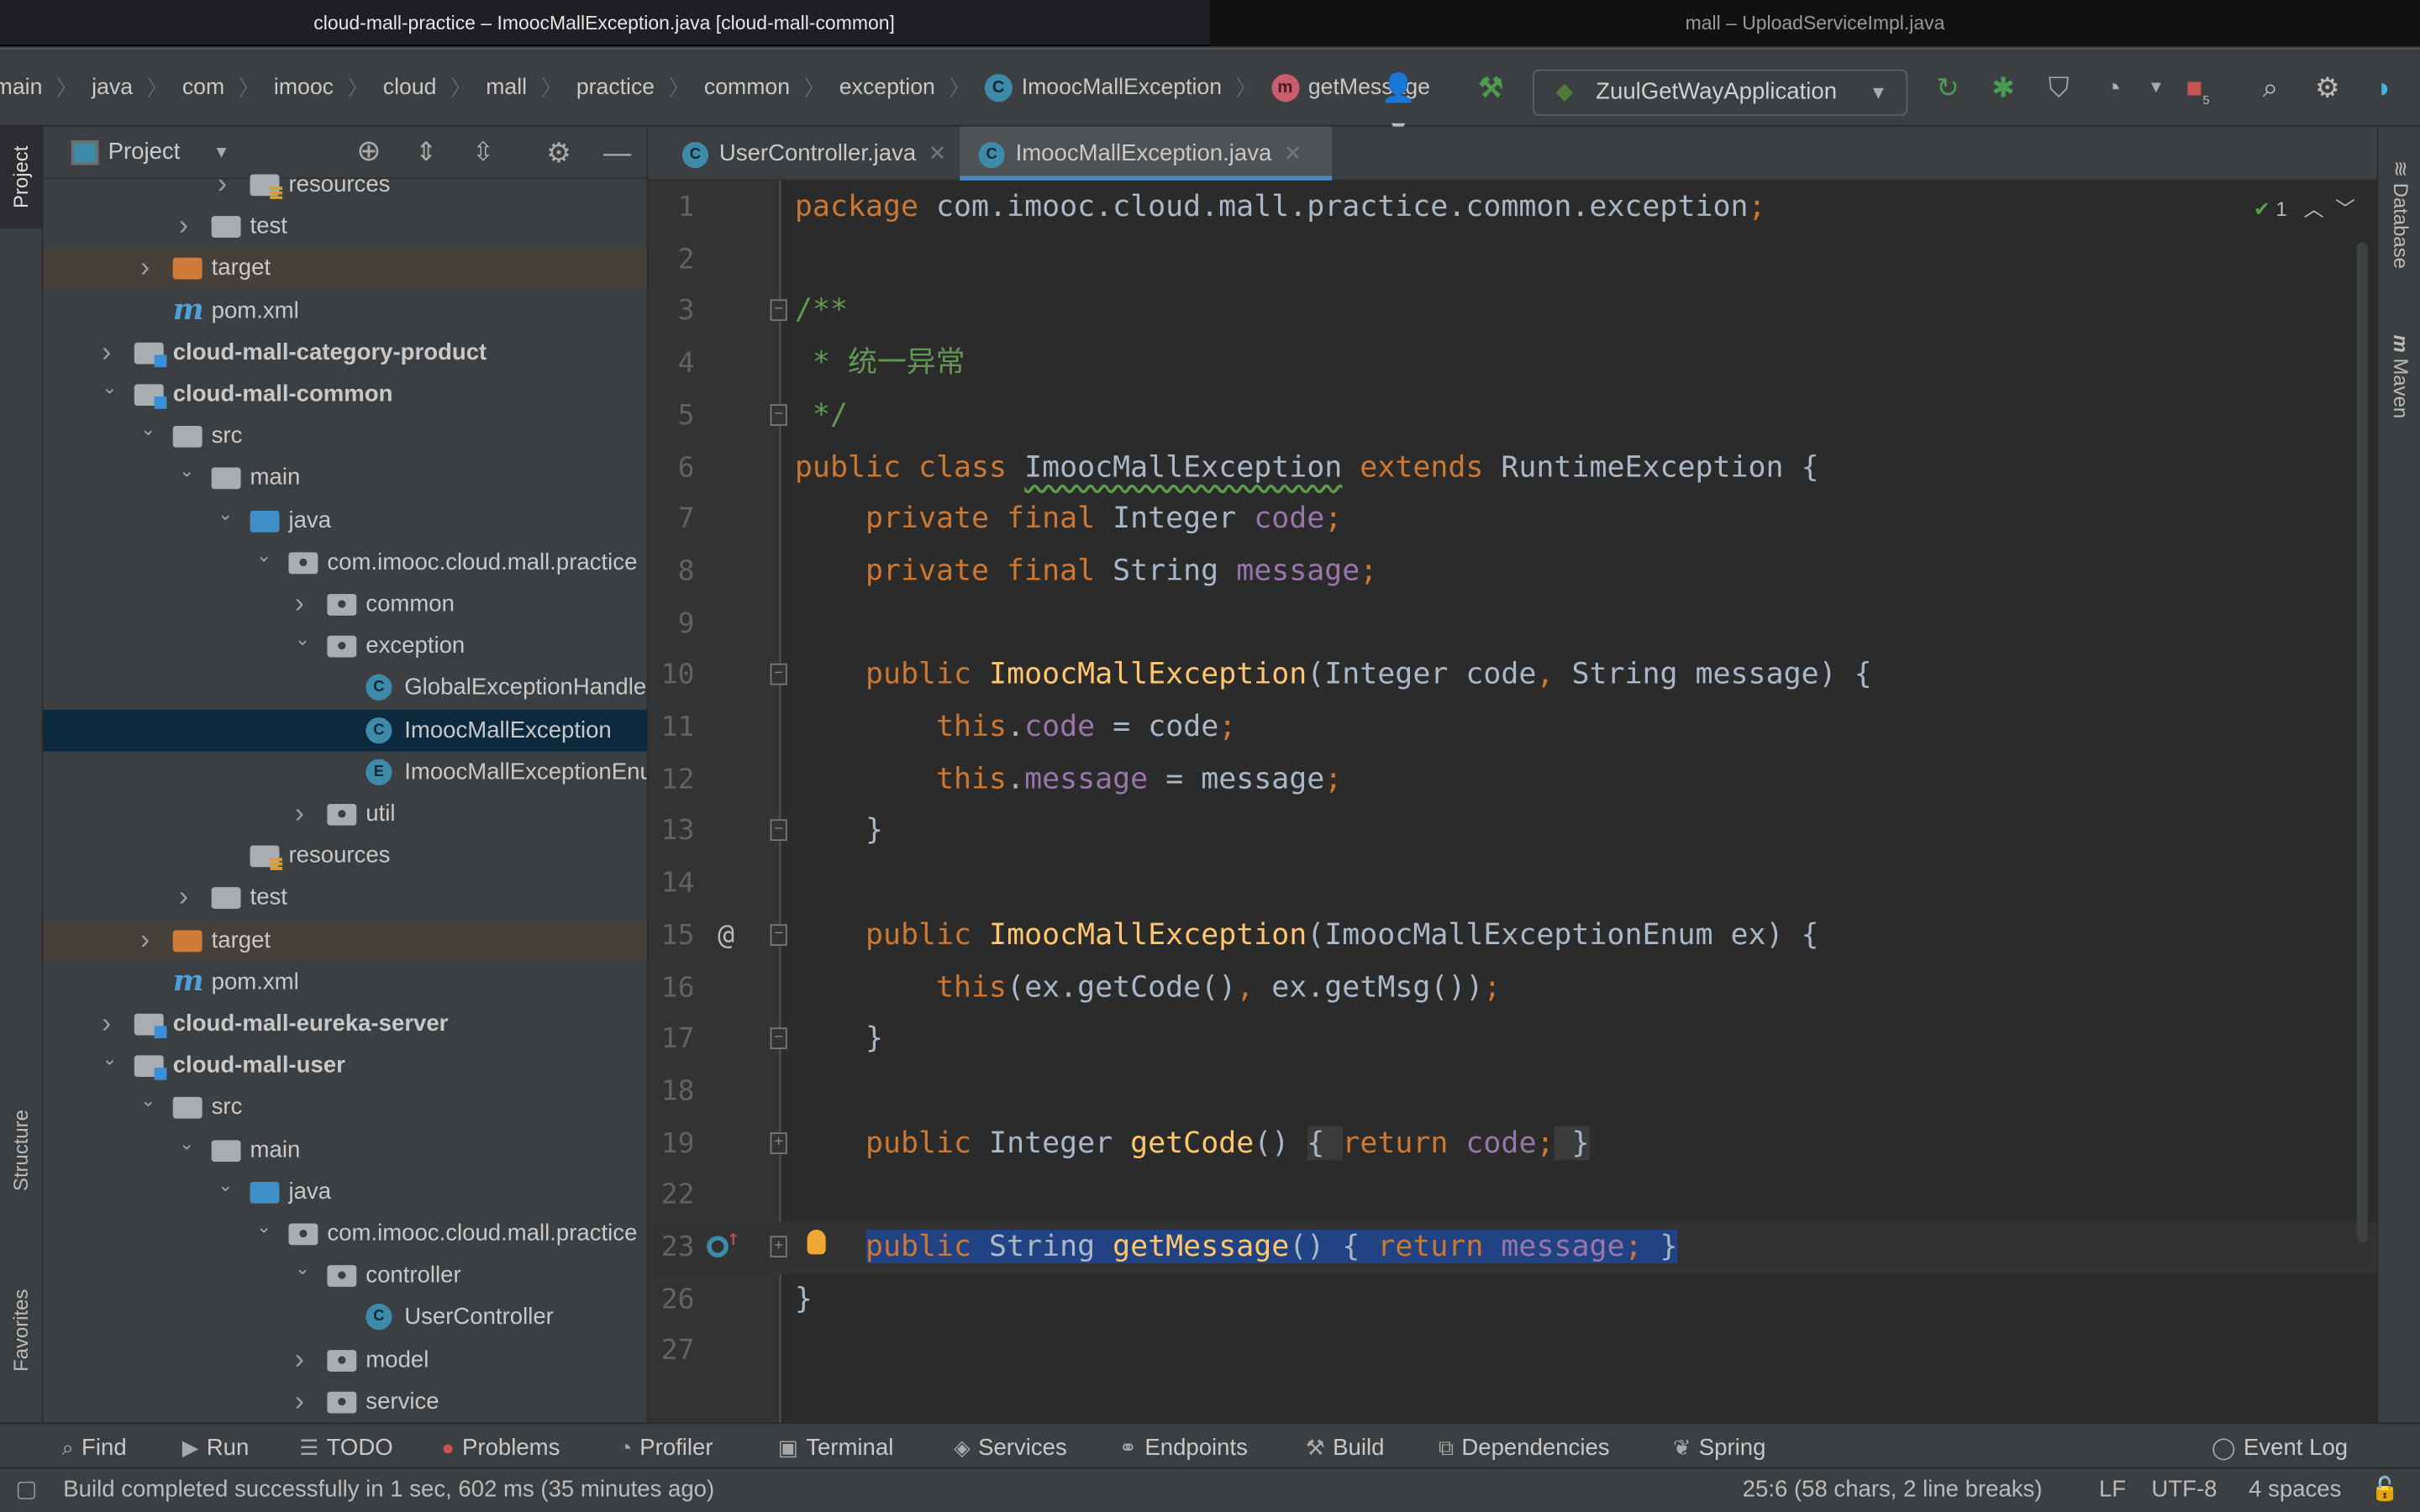 This screenshot has width=2420, height=1512. I want to click on tree-item: E ImoocMallExceptionEnum, so click(345, 772).